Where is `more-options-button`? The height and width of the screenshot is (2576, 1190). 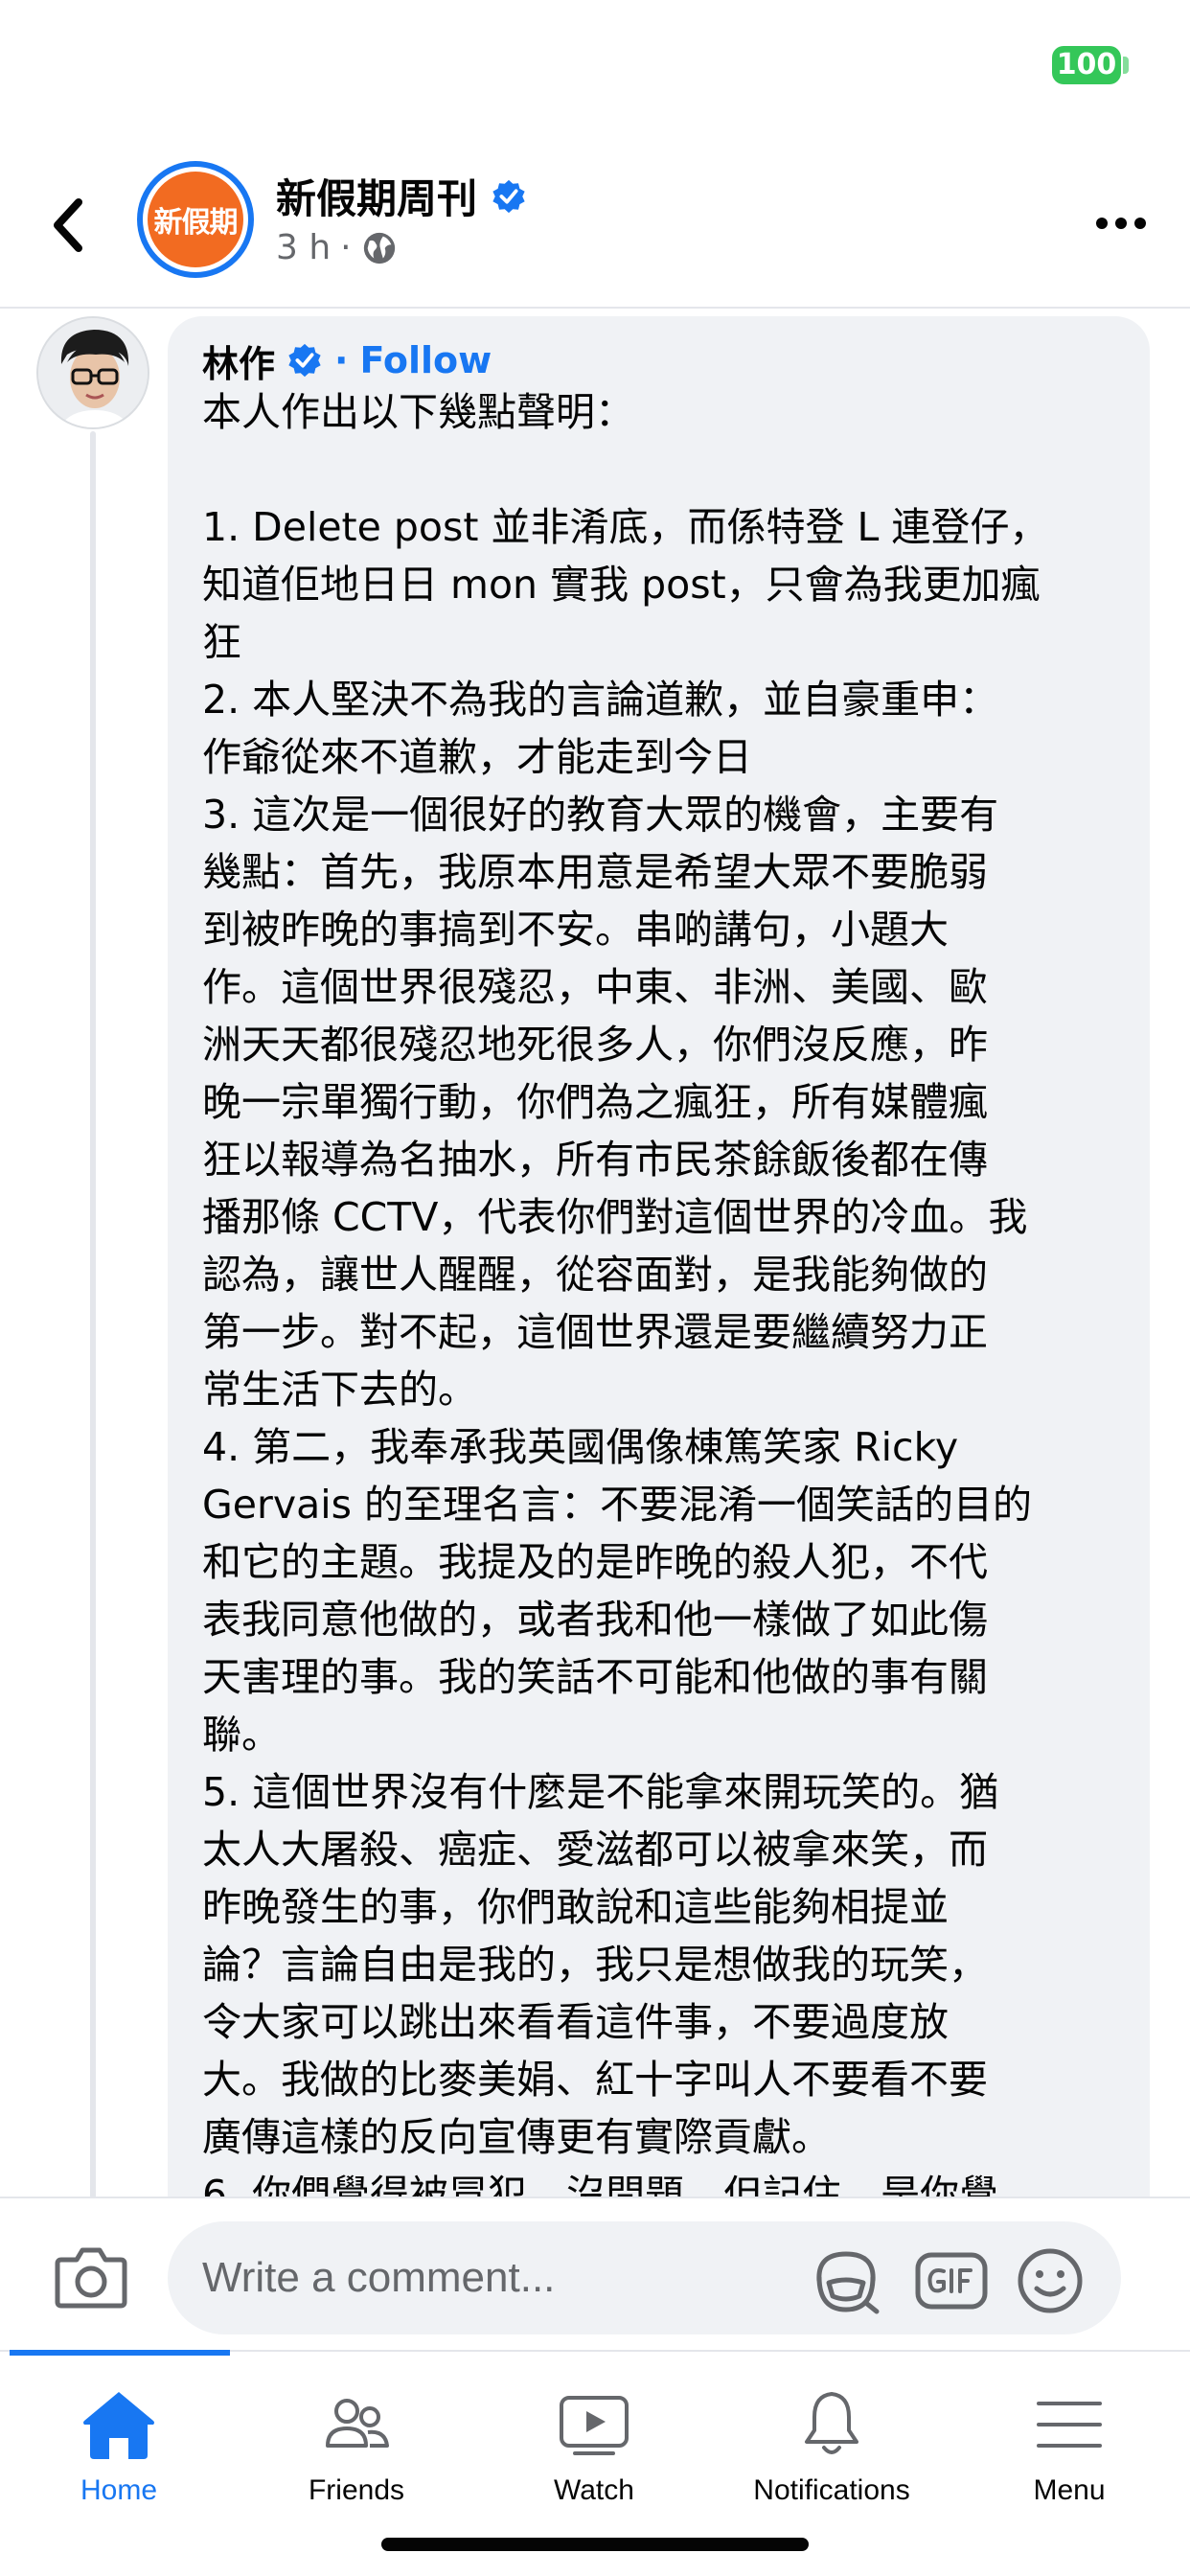 more-options-button is located at coordinates (1121, 223).